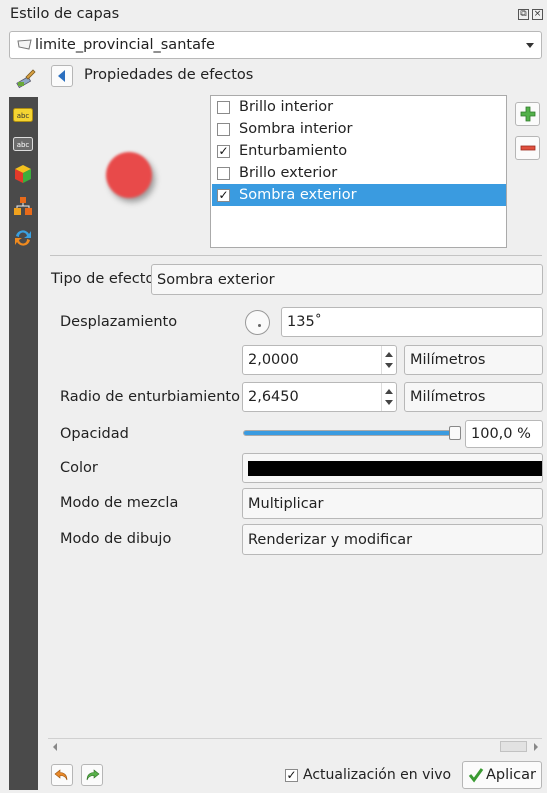 Image resolution: width=547 pixels, height=793 pixels. I want to click on blur-radius-spinner, so click(388, 397).